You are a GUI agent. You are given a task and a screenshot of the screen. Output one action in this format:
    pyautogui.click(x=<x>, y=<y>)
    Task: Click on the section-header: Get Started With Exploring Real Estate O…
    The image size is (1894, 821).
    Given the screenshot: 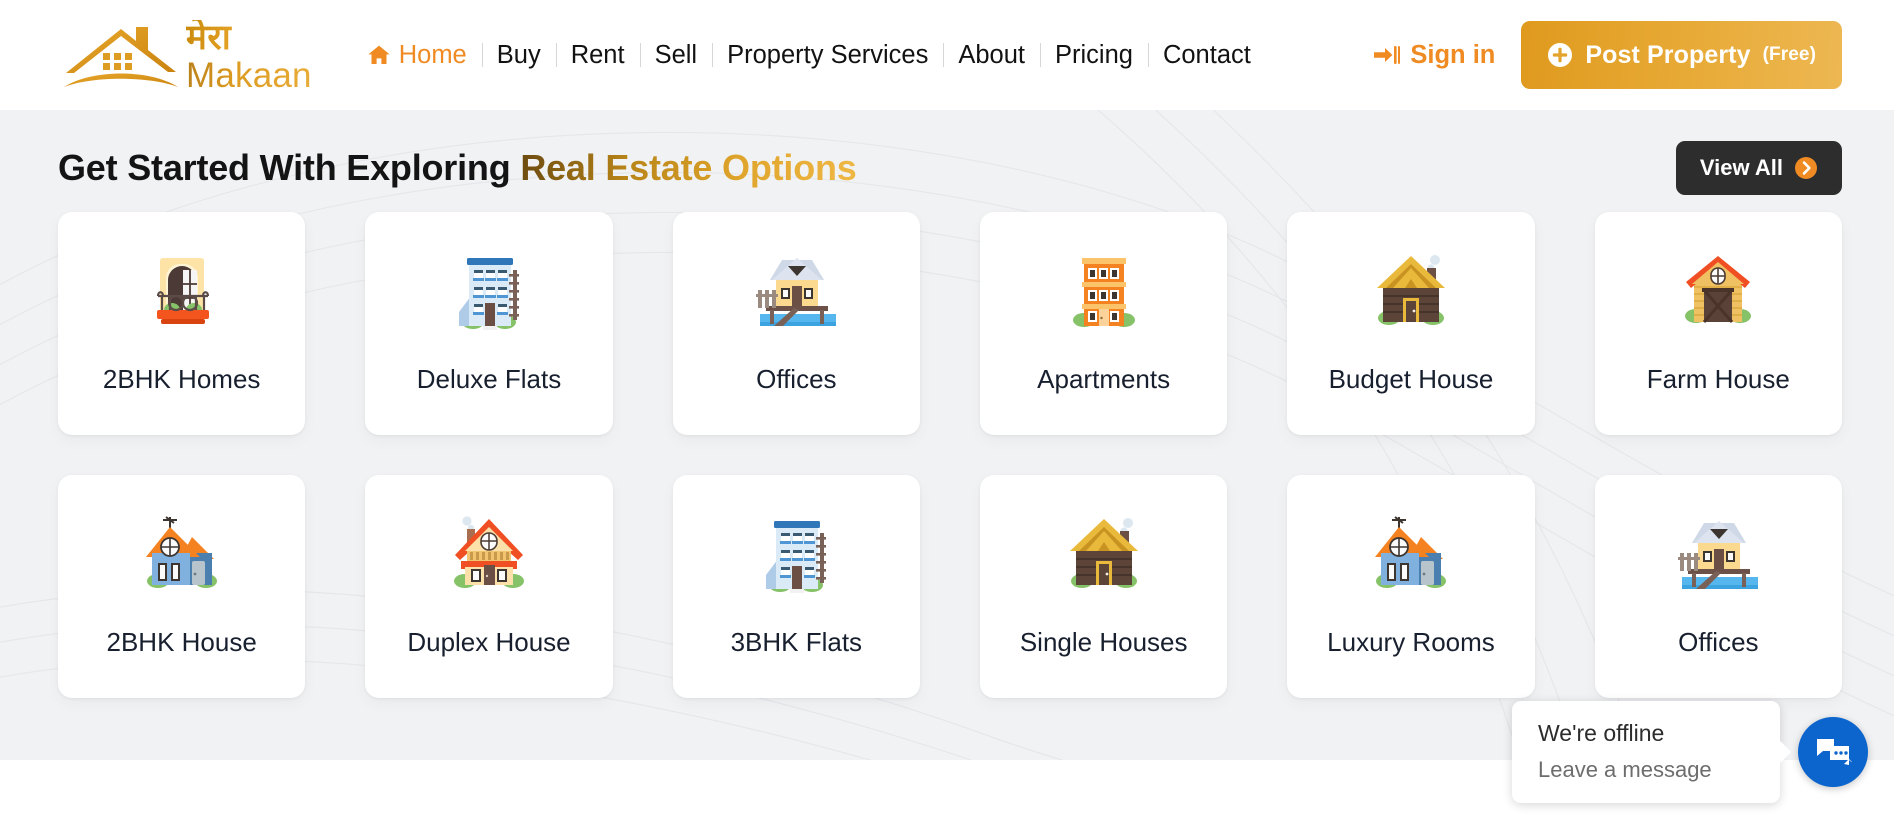 What is the action you would take?
    pyautogui.click(x=950, y=156)
    